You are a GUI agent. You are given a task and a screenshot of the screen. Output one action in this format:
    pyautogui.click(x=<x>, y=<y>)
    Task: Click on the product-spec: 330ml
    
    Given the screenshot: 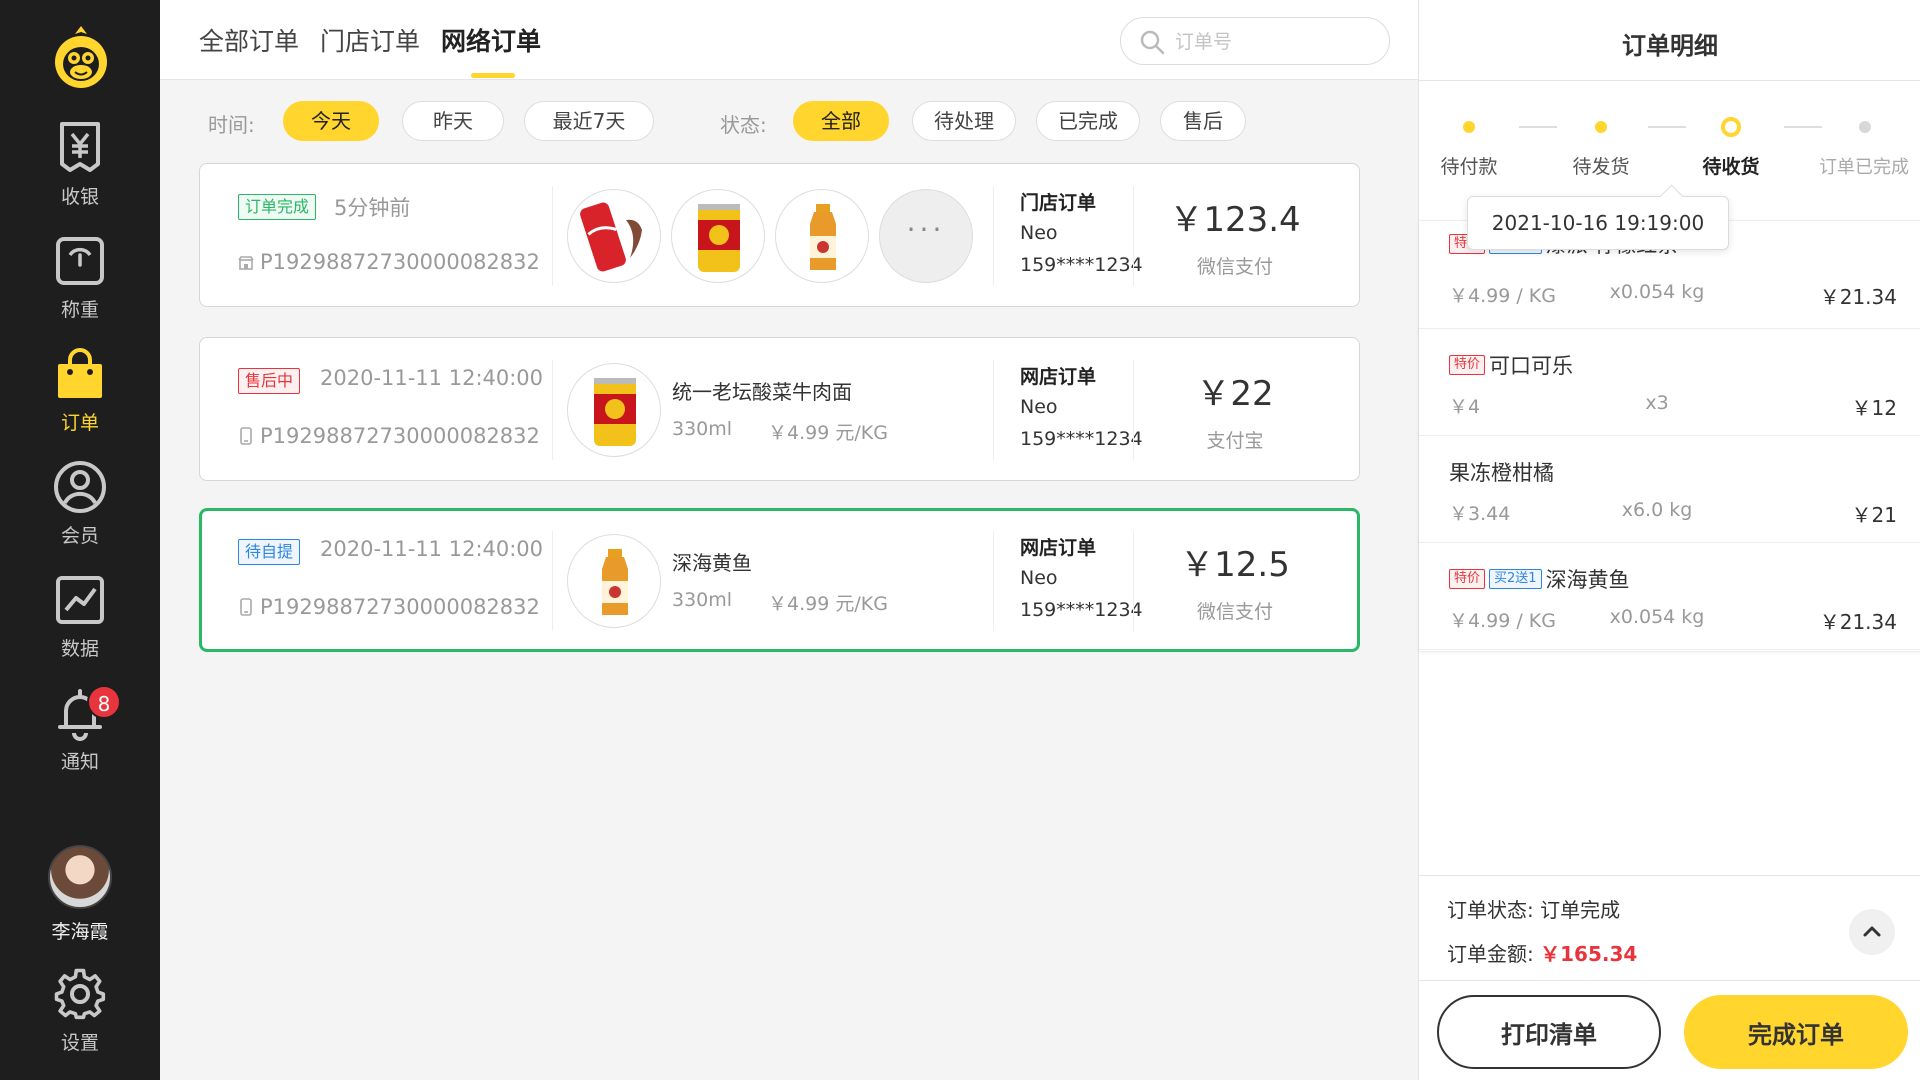 What is the action you would take?
    pyautogui.click(x=702, y=600)
    